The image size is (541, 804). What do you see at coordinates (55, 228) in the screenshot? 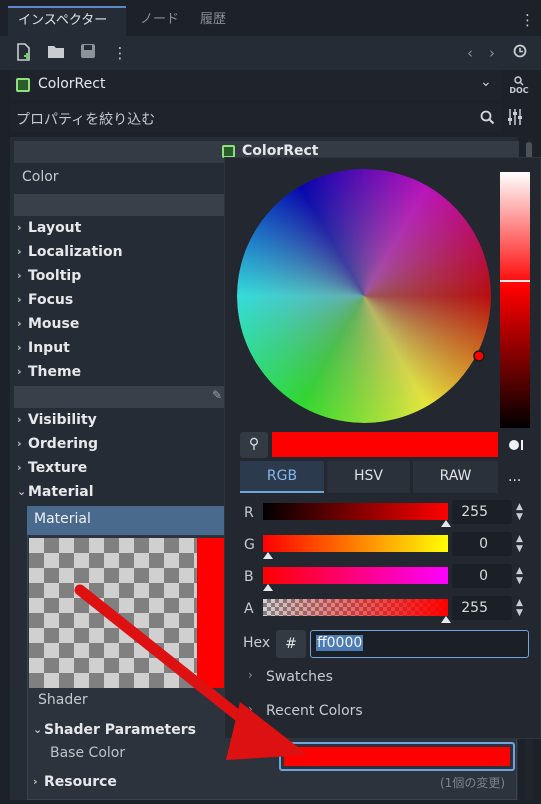
I see `section-label: Layout` at bounding box center [55, 228].